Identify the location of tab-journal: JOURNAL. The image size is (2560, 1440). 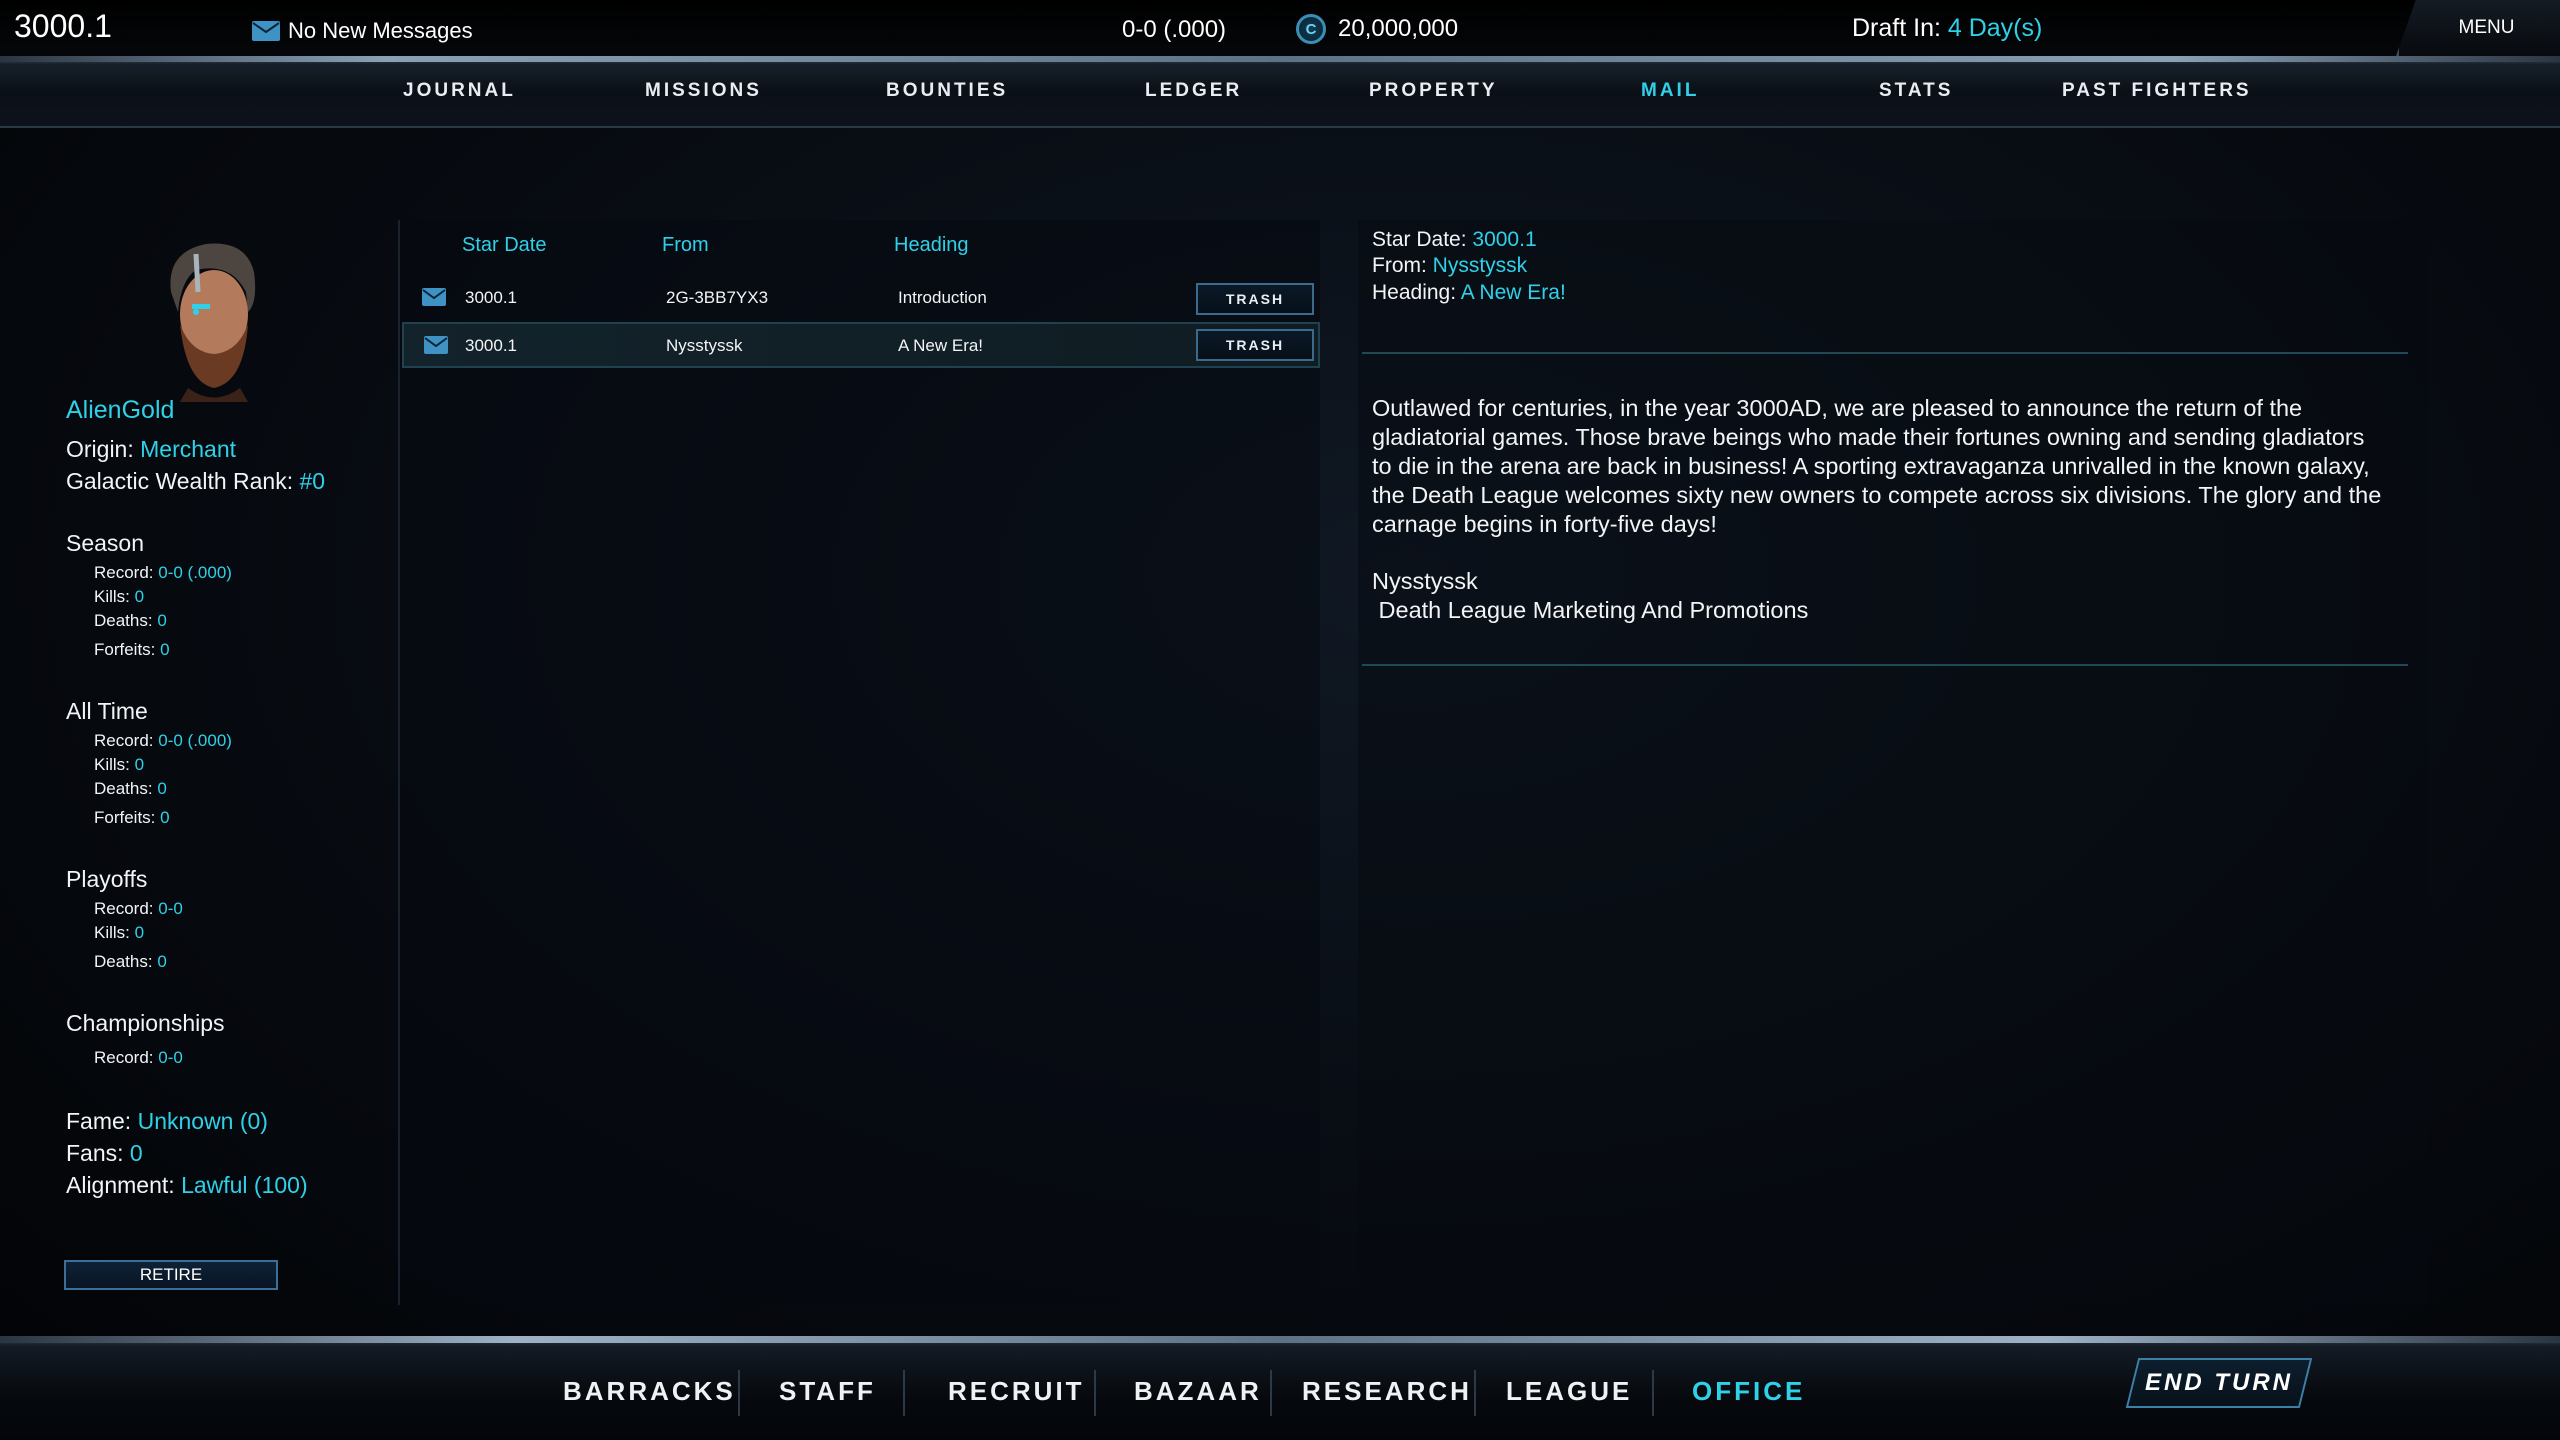
(459, 91).